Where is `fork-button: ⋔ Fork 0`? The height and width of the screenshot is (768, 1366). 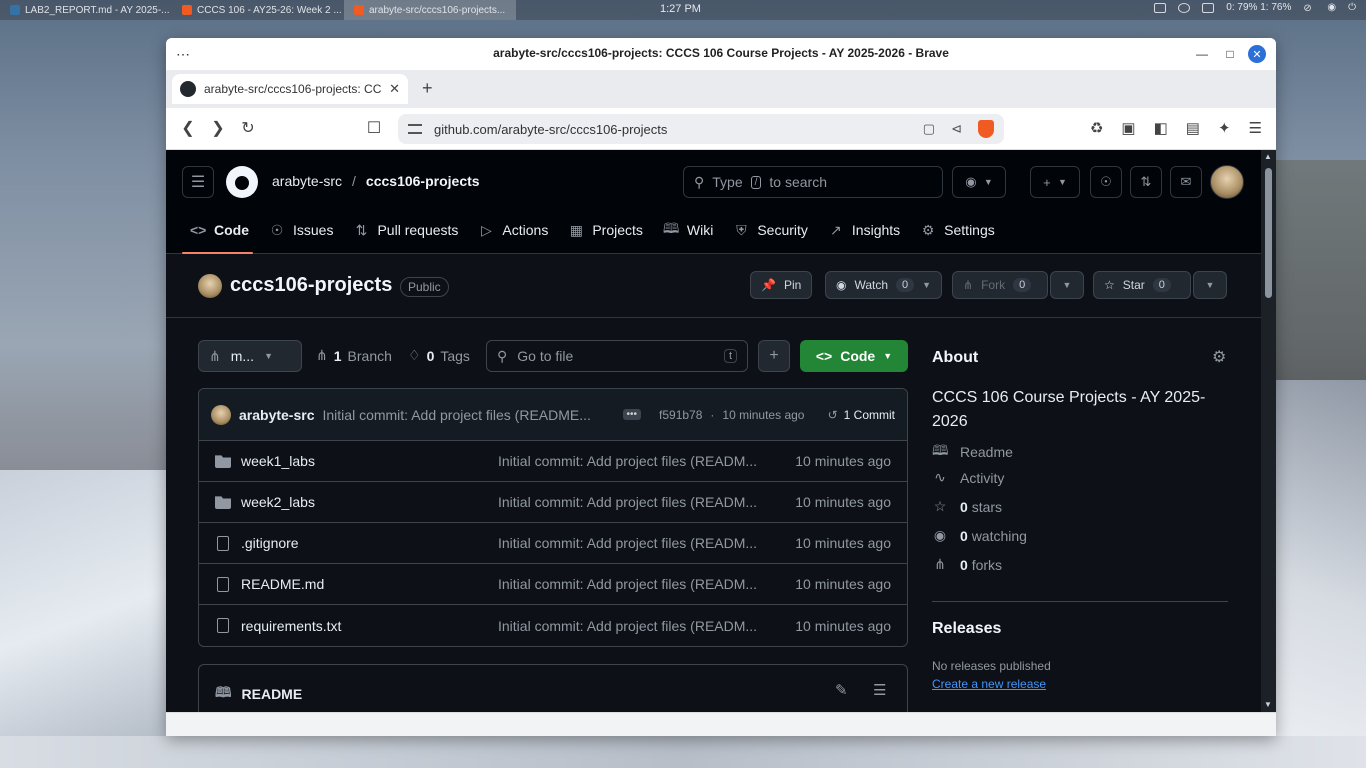 fork-button: ⋔ Fork 0 is located at coordinates (1000, 285).